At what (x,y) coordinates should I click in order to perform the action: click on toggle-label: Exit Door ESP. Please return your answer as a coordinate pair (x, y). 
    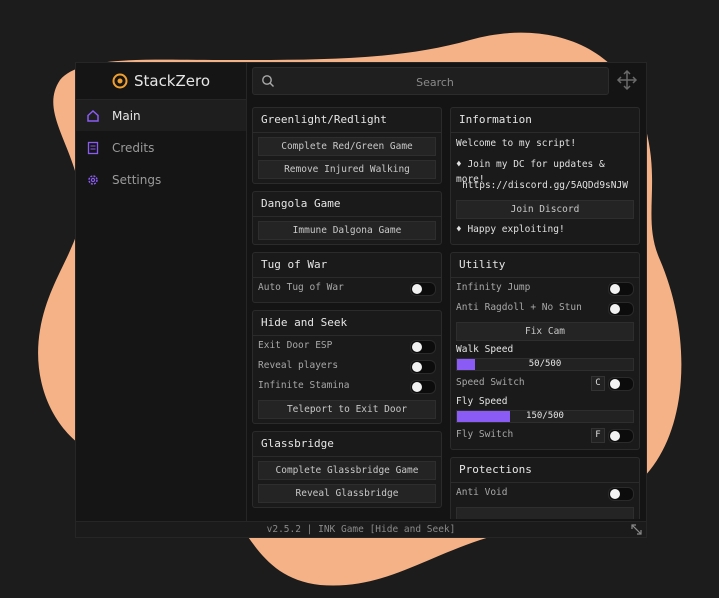
    Looking at the image, I should click on (295, 345).